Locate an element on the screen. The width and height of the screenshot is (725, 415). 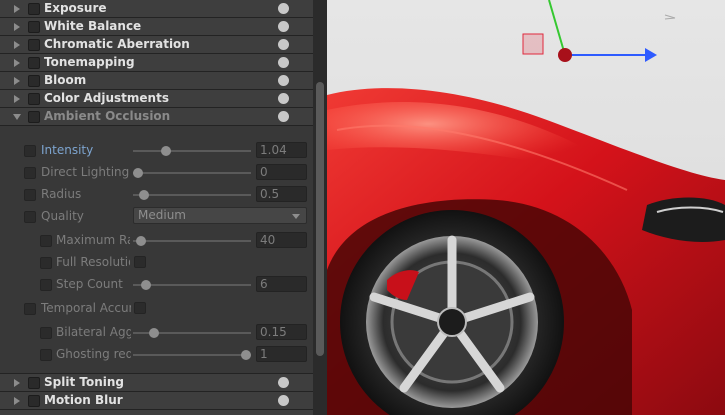
section-header-color-adjustments: Color Adjustments is located at coordinates (156, 99).